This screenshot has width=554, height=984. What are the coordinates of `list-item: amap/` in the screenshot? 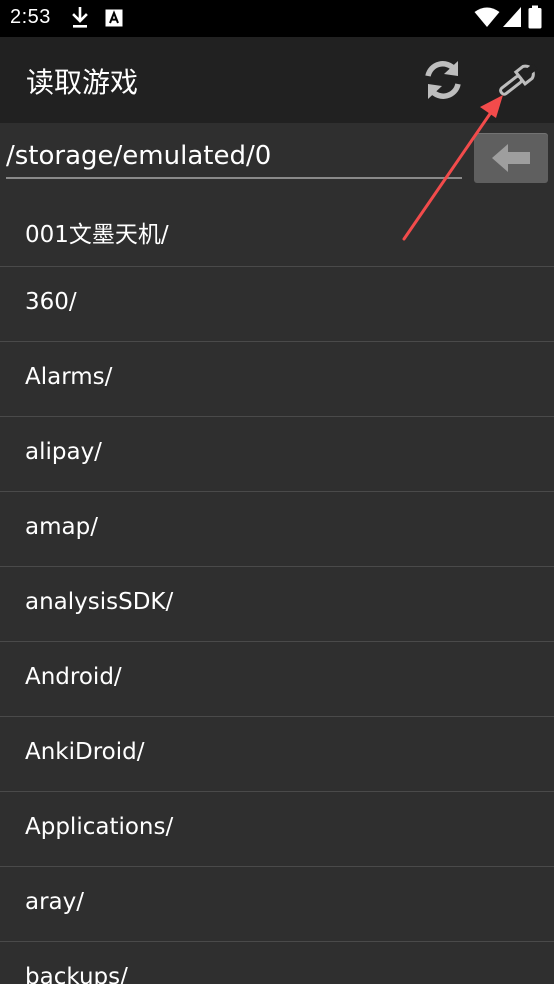 It's located at (277, 529).